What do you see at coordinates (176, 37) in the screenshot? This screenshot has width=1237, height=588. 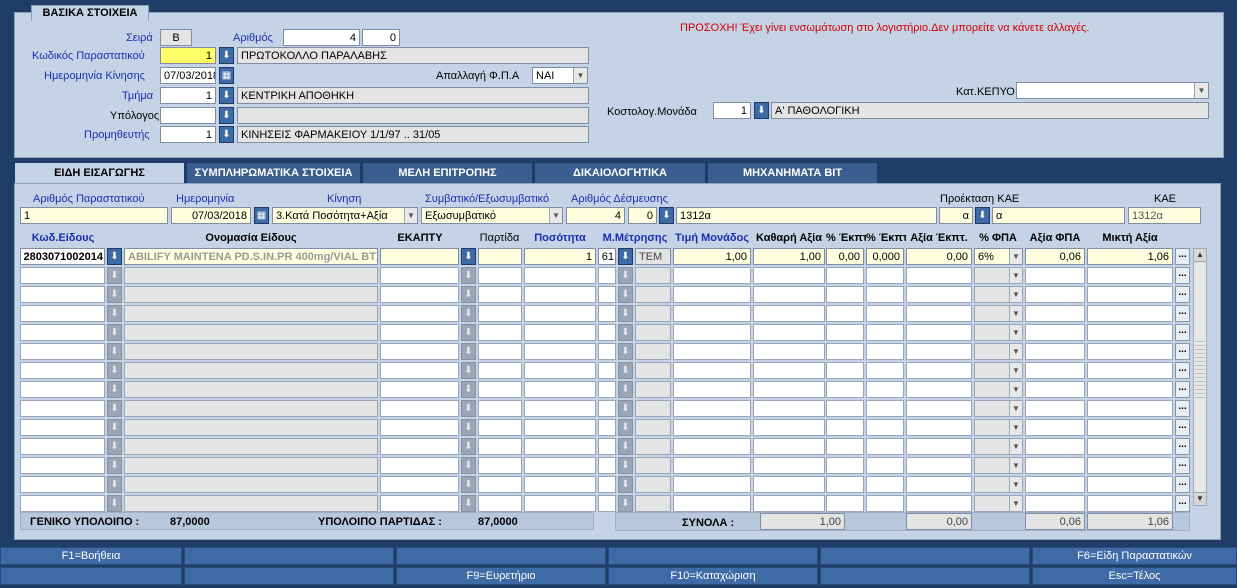 I see `seira-field: Β` at bounding box center [176, 37].